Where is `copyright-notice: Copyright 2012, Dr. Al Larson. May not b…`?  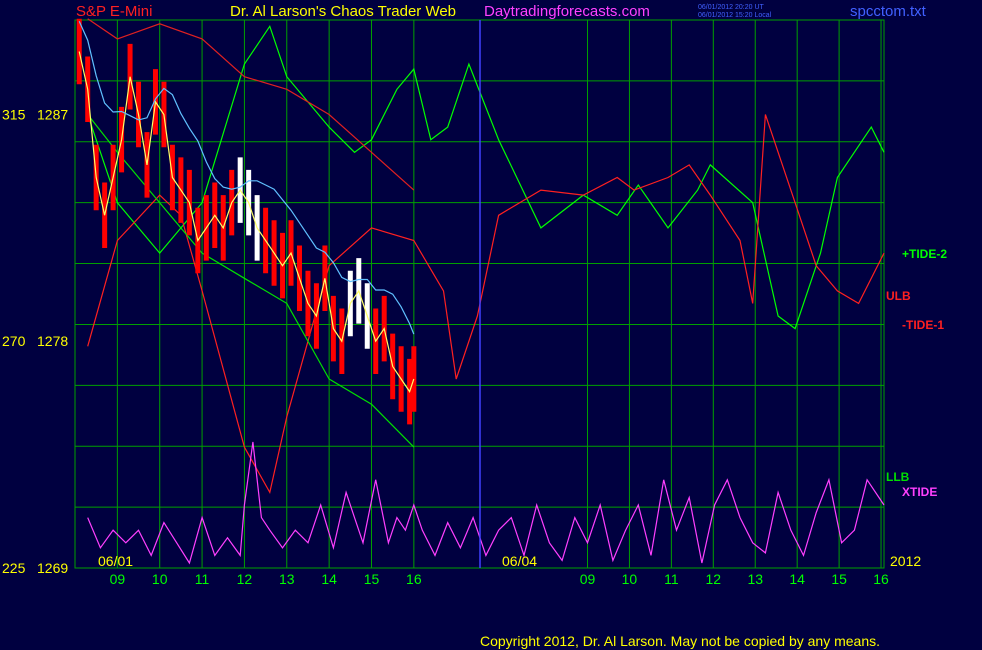 copyright-notice: Copyright 2012, Dr. Al Larson. May not b… is located at coordinates (680, 641).